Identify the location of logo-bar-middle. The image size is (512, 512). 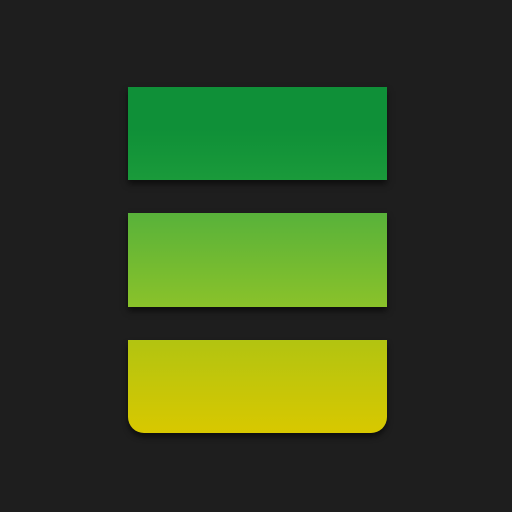
(257, 260).